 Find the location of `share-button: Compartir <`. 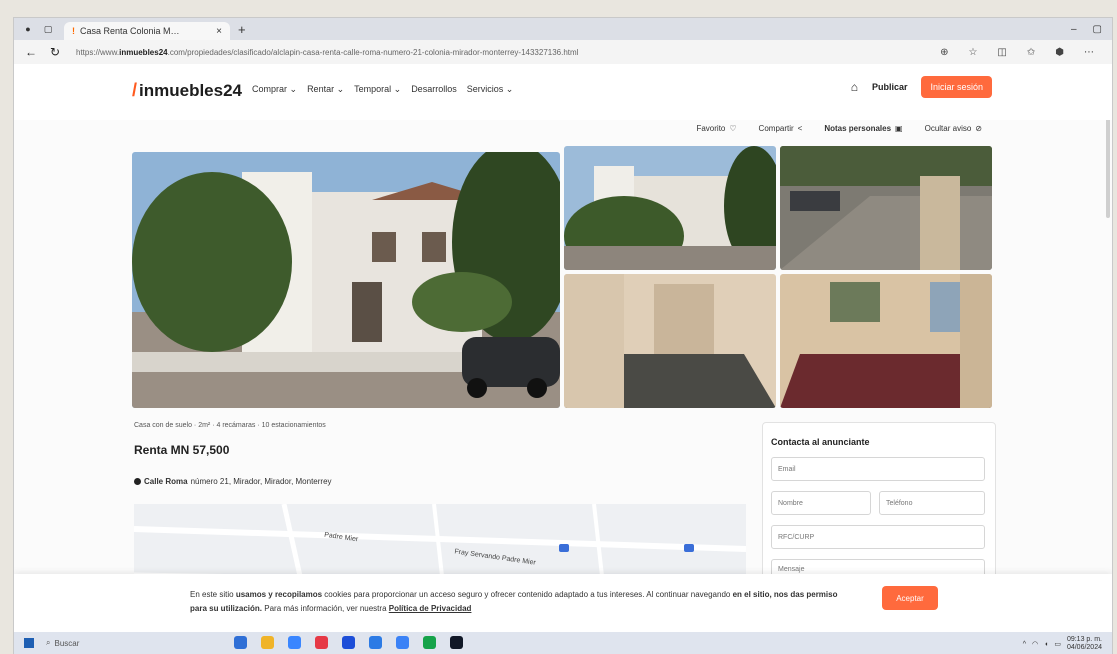

share-button: Compartir < is located at coordinates (781, 128).